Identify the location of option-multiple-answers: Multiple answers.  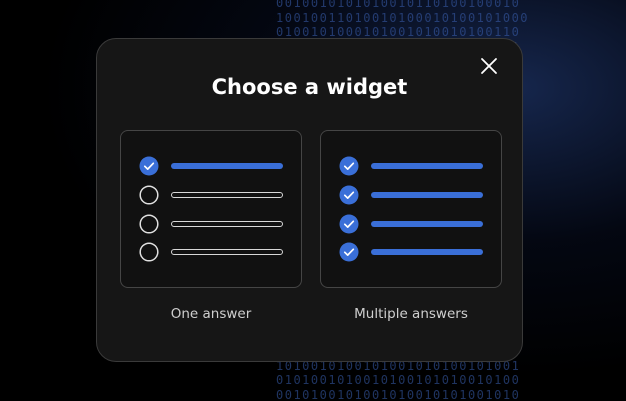
(411, 230).